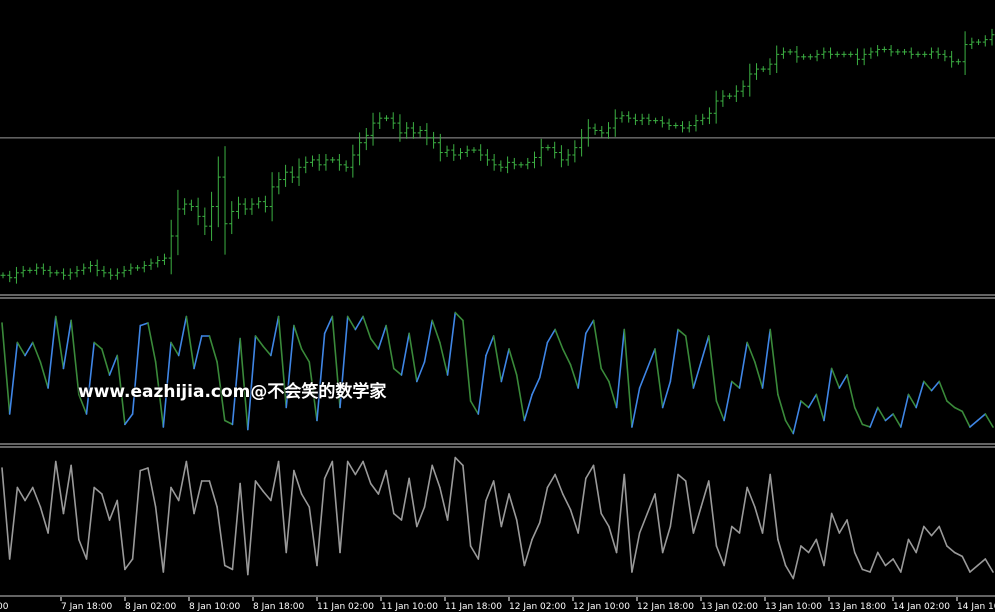 This screenshot has width=995, height=612. What do you see at coordinates (921, 607) in the screenshot?
I see `time-axis-label: 14 Jan 02:00` at bounding box center [921, 607].